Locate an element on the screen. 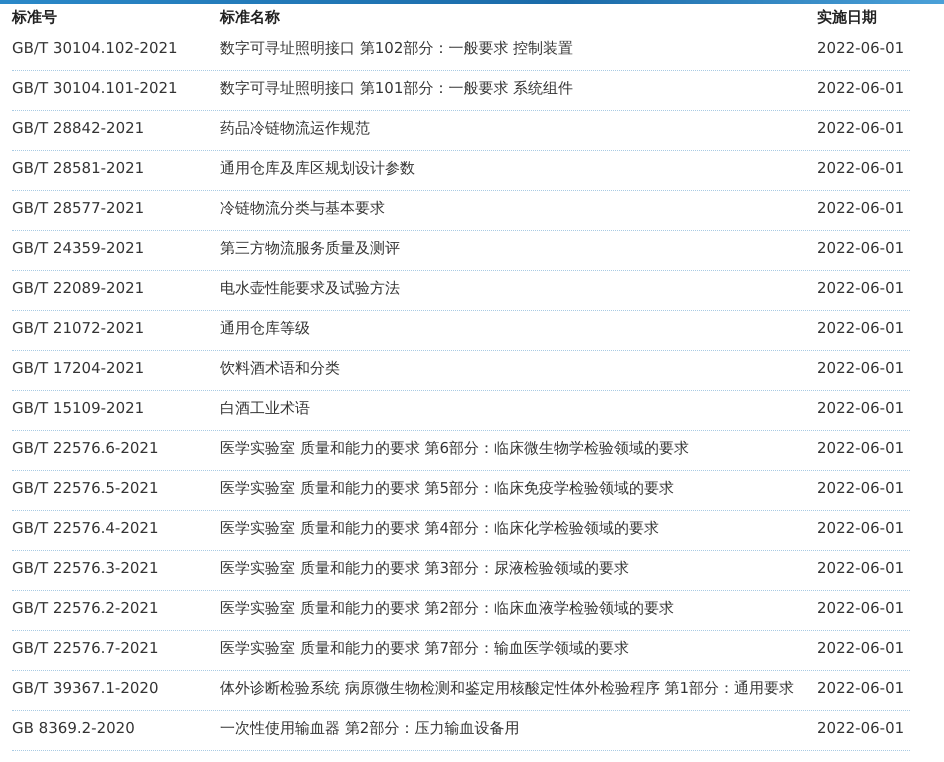  standard-number: GB/T 22576.7-2021 is located at coordinates (86, 648).